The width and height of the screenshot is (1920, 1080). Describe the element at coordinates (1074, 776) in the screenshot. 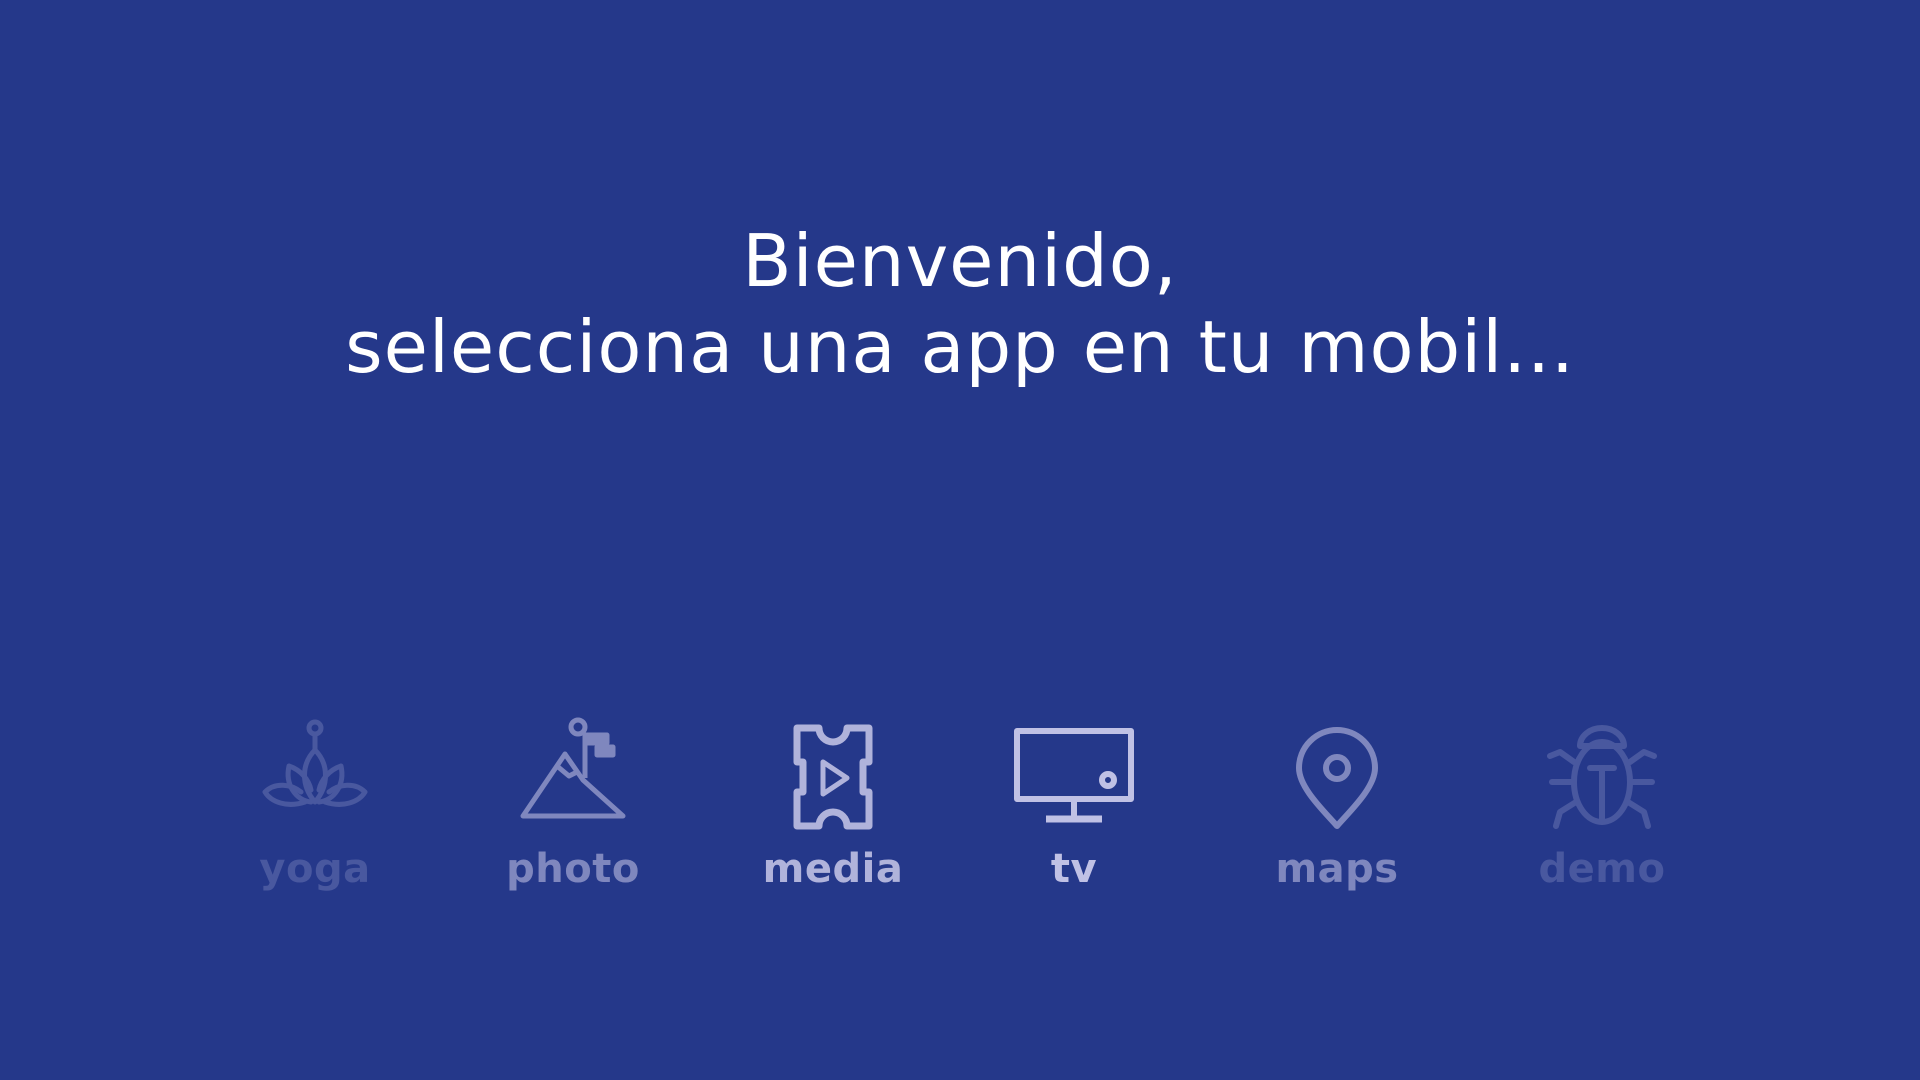

I see `tv-monitor-icon` at that location.